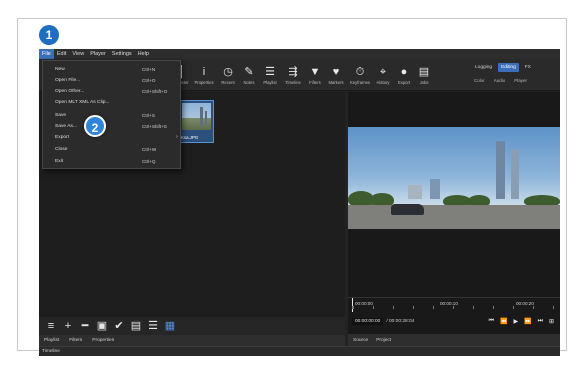 This screenshot has width=585, height=367. Describe the element at coordinates (62, 137) in the screenshot. I see `menu-item-label: Export` at that location.